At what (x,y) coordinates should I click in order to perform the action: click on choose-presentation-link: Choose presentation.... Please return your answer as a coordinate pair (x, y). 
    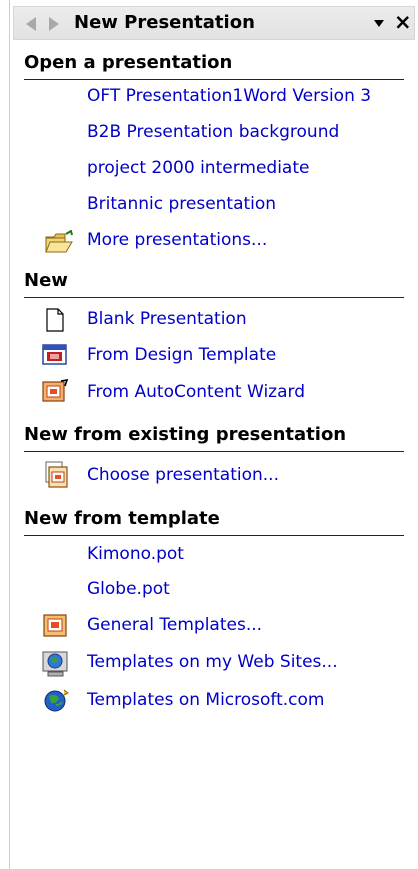
    Looking at the image, I should click on (183, 475).